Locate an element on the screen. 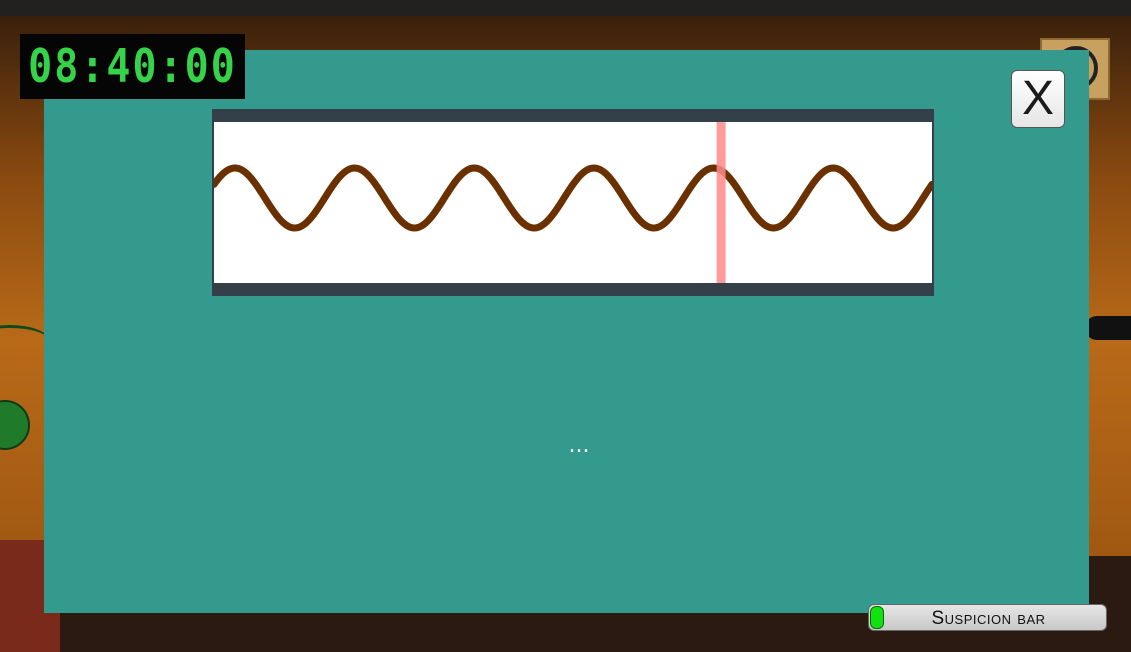 The height and width of the screenshot is (652, 1131). suspicion-bar-label: Suspicion bar is located at coordinates (988, 618).